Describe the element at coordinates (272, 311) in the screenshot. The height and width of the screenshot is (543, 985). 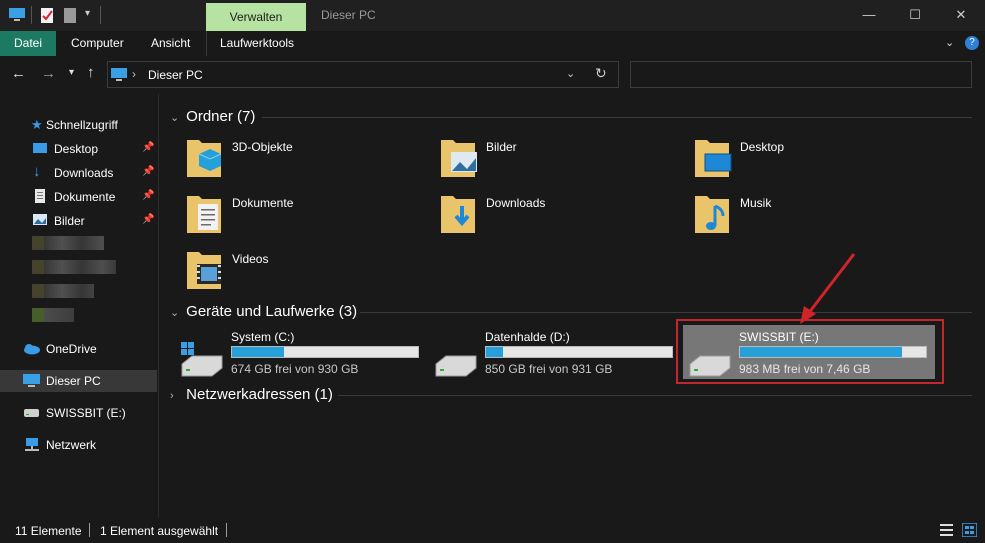
I see `group-title: Geräte und Laufwerke (3)` at that location.